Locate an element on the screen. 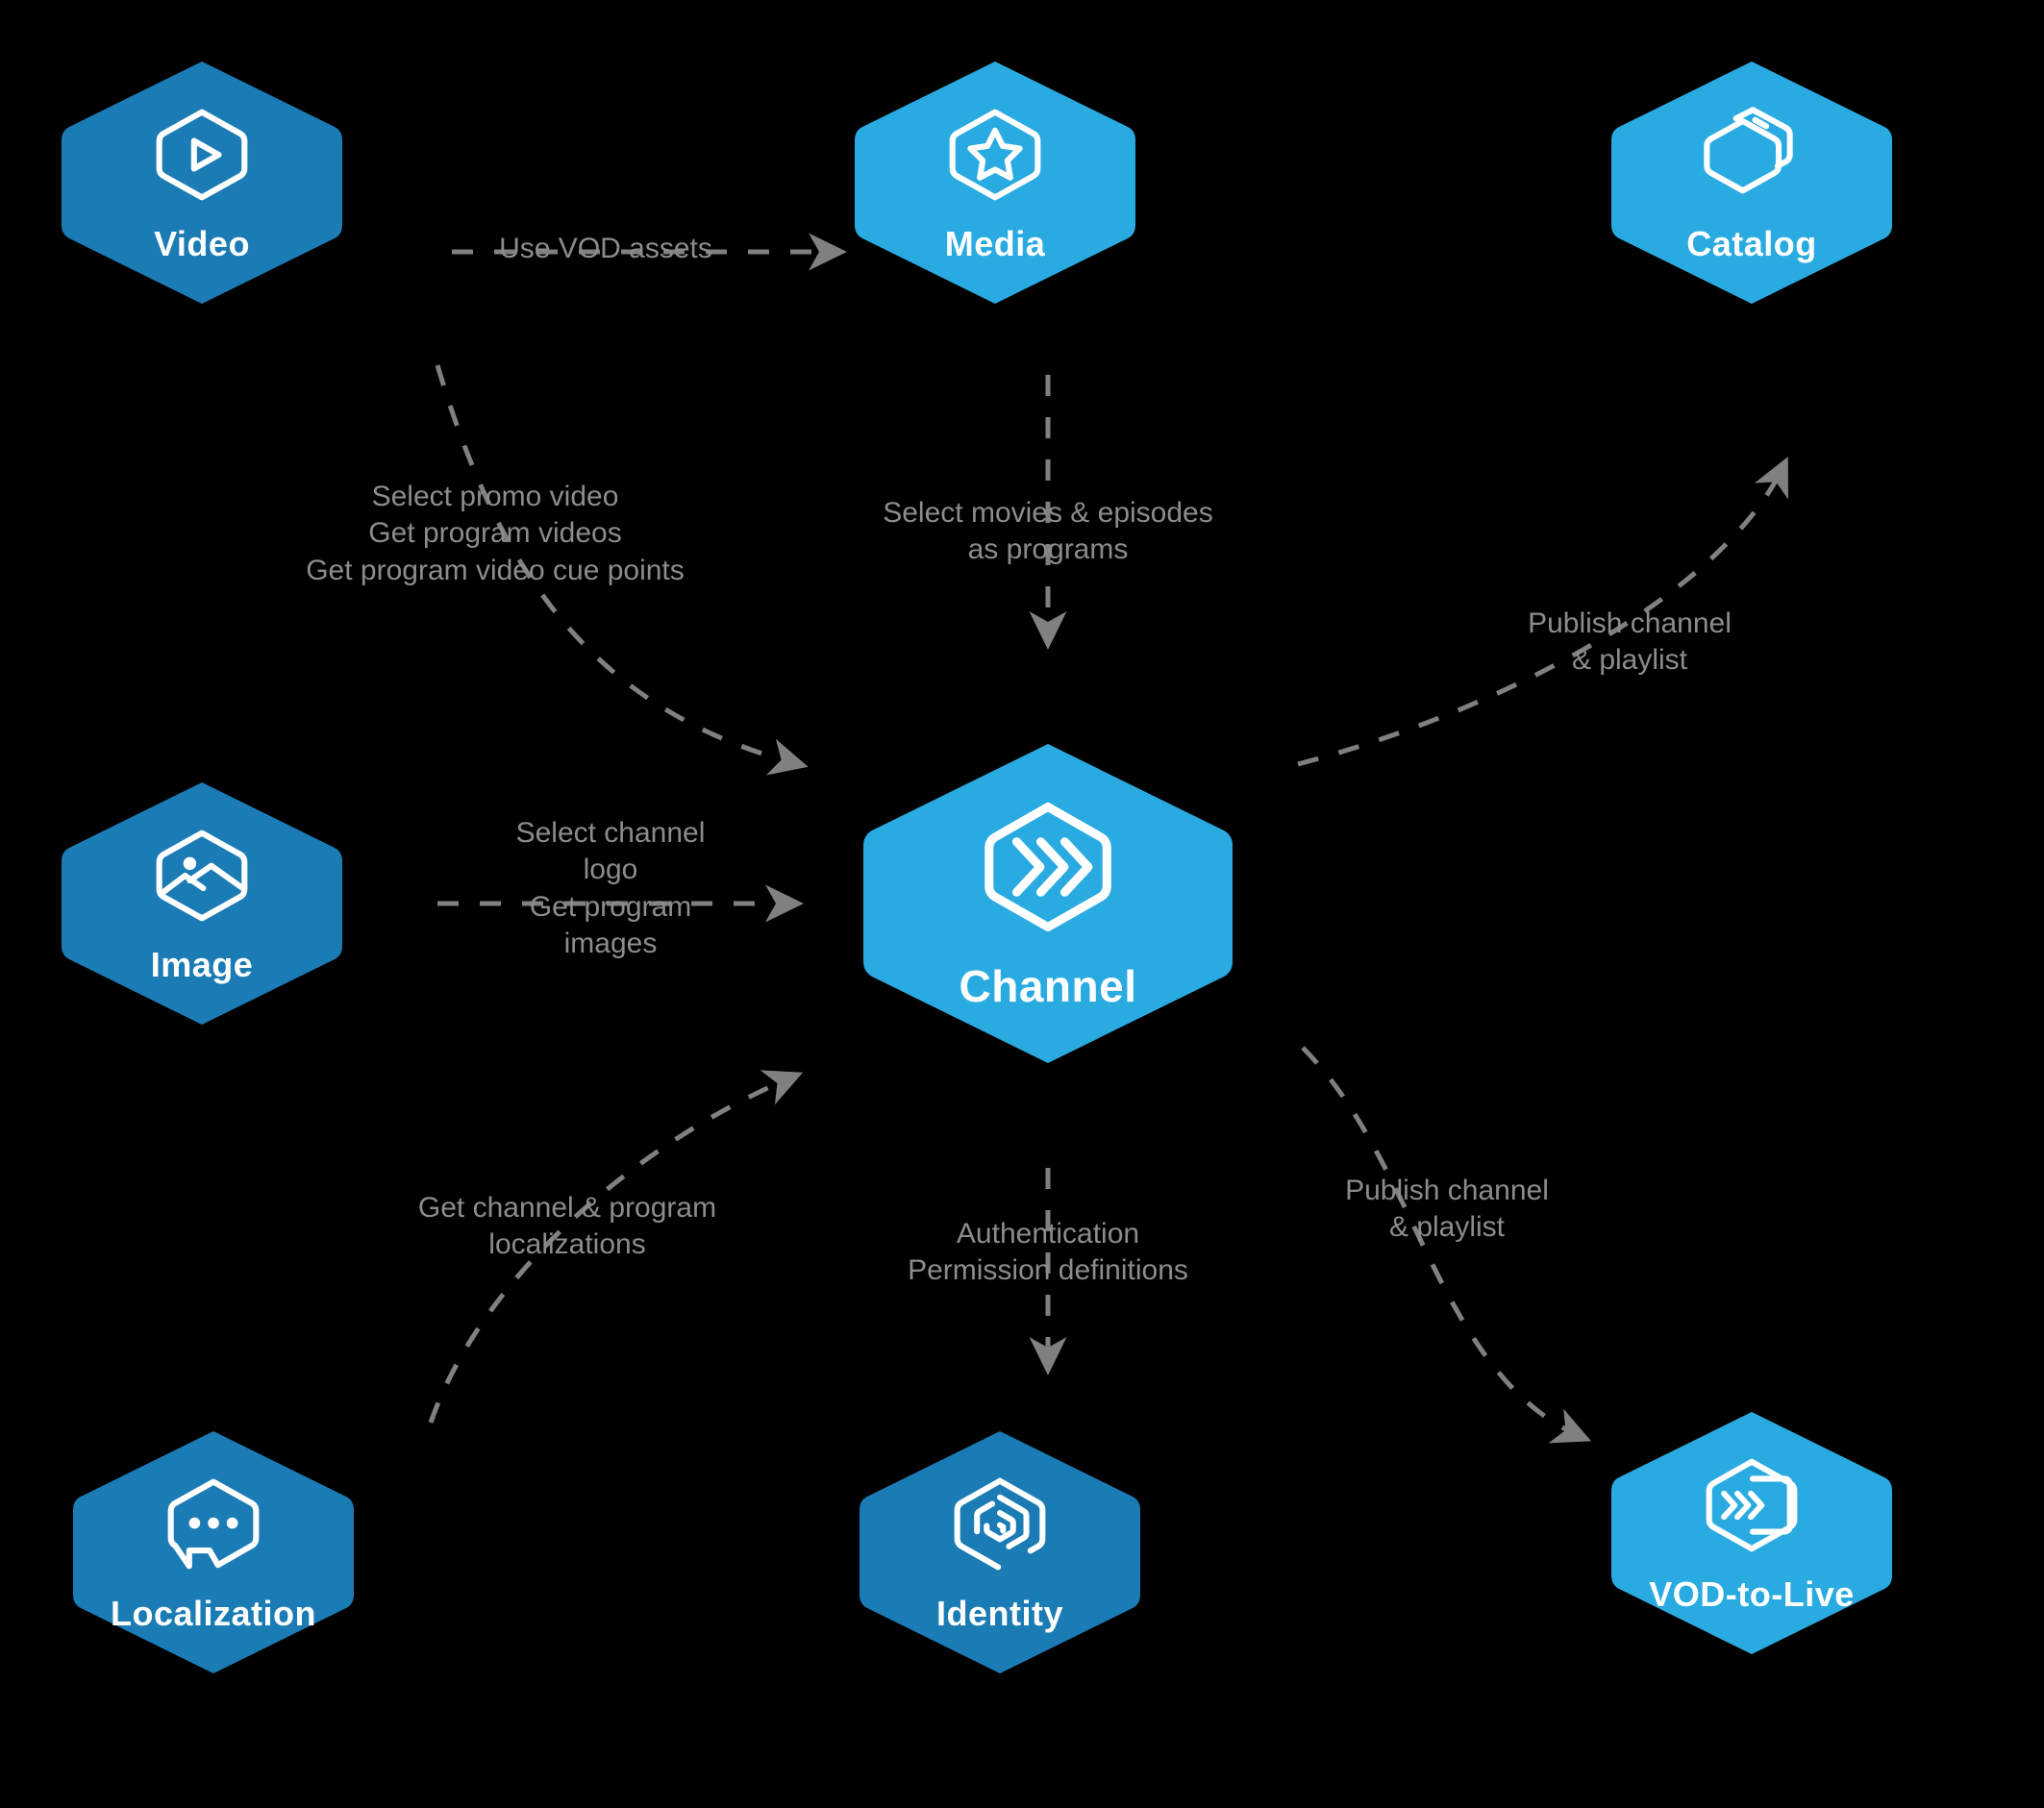  node-catalog: Catalog is located at coordinates (1752, 183).